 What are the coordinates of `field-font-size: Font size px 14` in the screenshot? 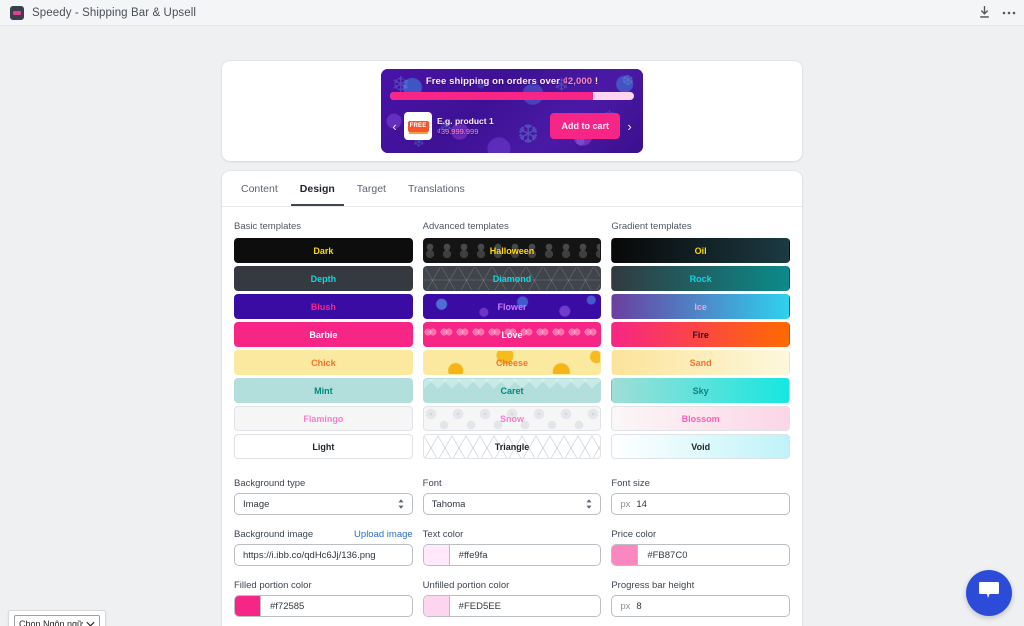 It's located at (701, 496).